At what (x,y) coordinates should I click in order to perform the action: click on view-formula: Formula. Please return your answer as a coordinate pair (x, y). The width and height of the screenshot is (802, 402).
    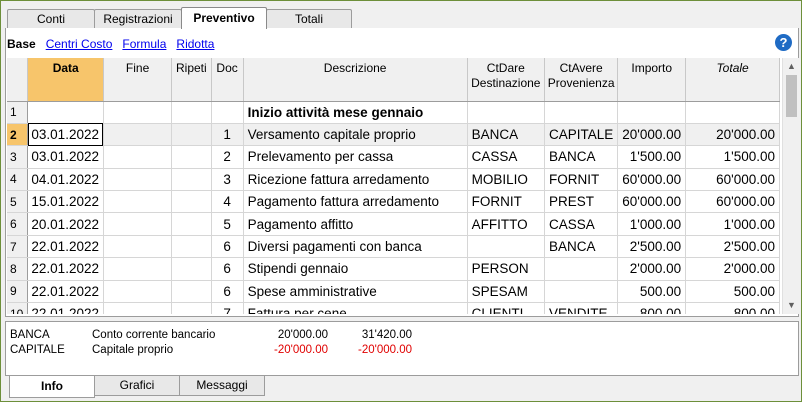
    Looking at the image, I should click on (144, 44).